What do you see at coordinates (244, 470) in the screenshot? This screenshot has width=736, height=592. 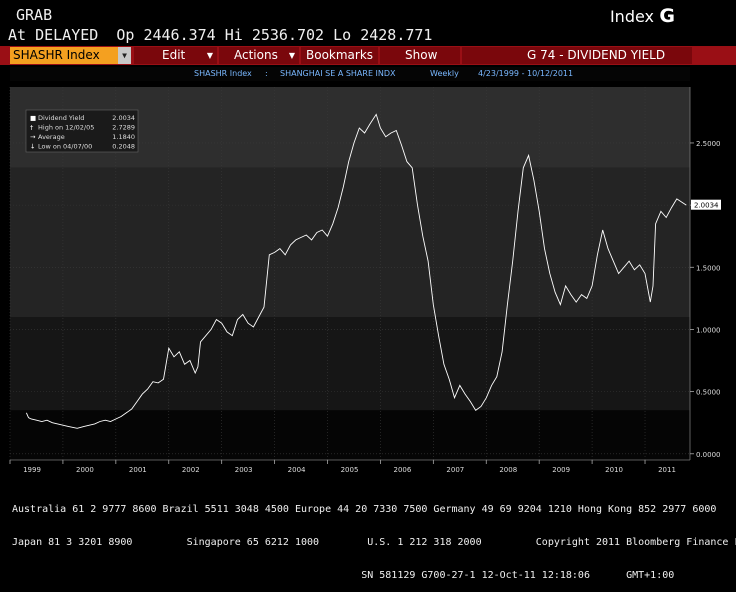 I see `x-tick-label: 2003` at bounding box center [244, 470].